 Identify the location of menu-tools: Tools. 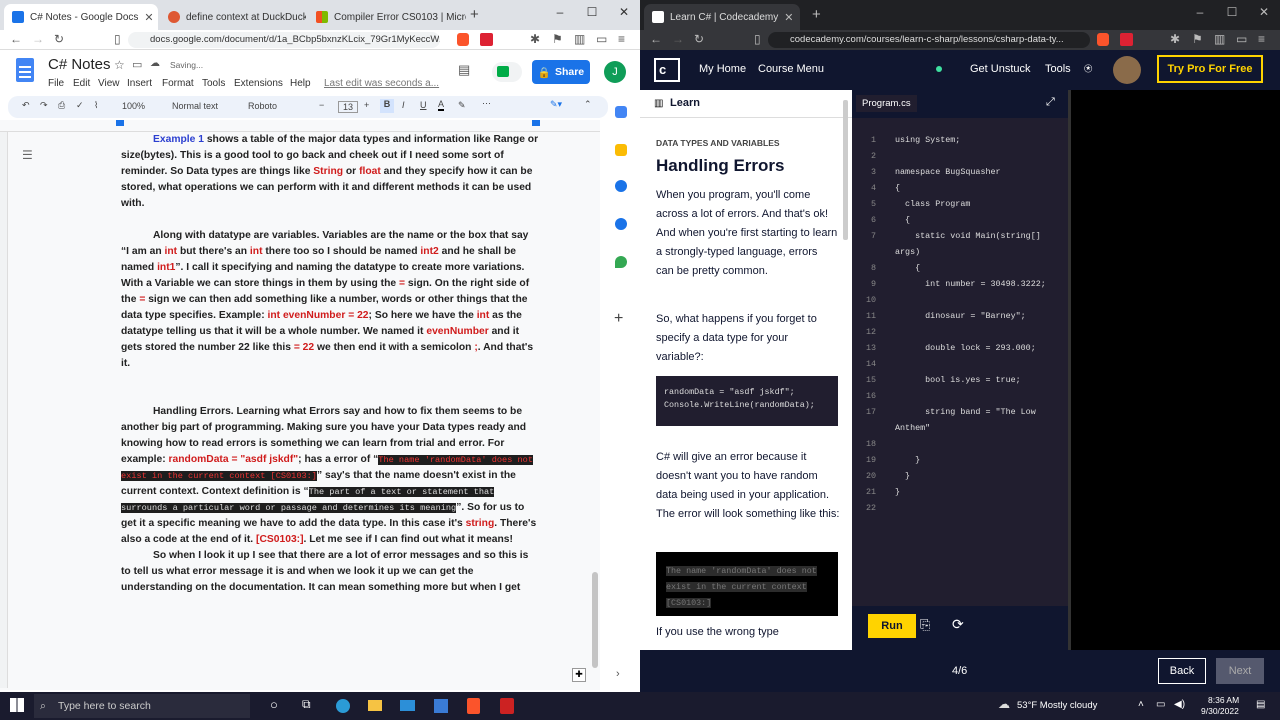
(213, 83).